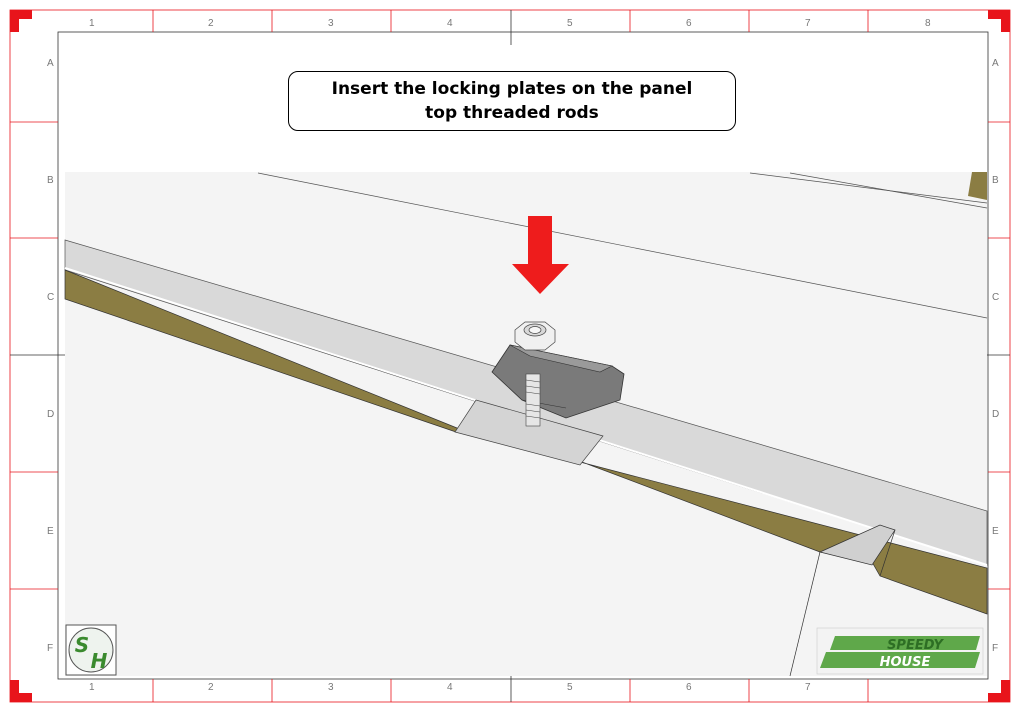 Image resolution: width=1020 pixels, height=712 pixels. What do you see at coordinates (512, 89) in the screenshot?
I see `instruction-line-1: Insert the locking plates on the panel` at bounding box center [512, 89].